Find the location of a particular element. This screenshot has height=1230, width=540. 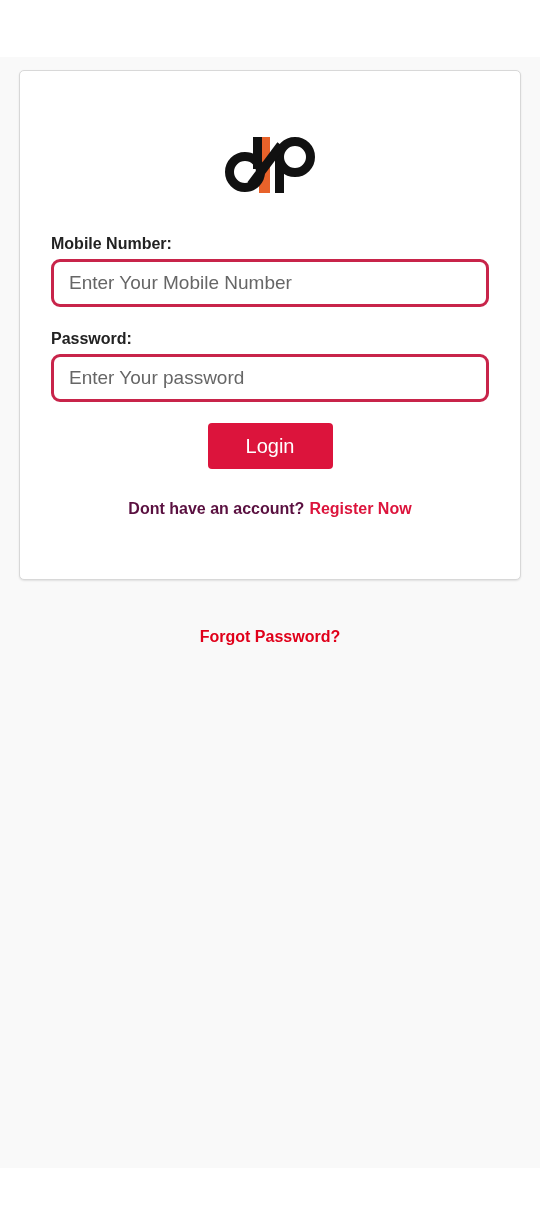

forgot-password-link: Forgot Password? is located at coordinates (270, 637).